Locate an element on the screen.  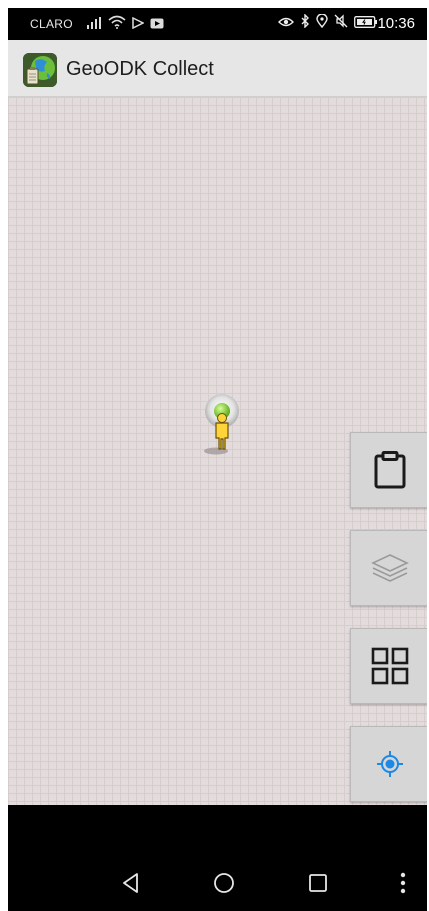
grid-button is located at coordinates (388, 666).